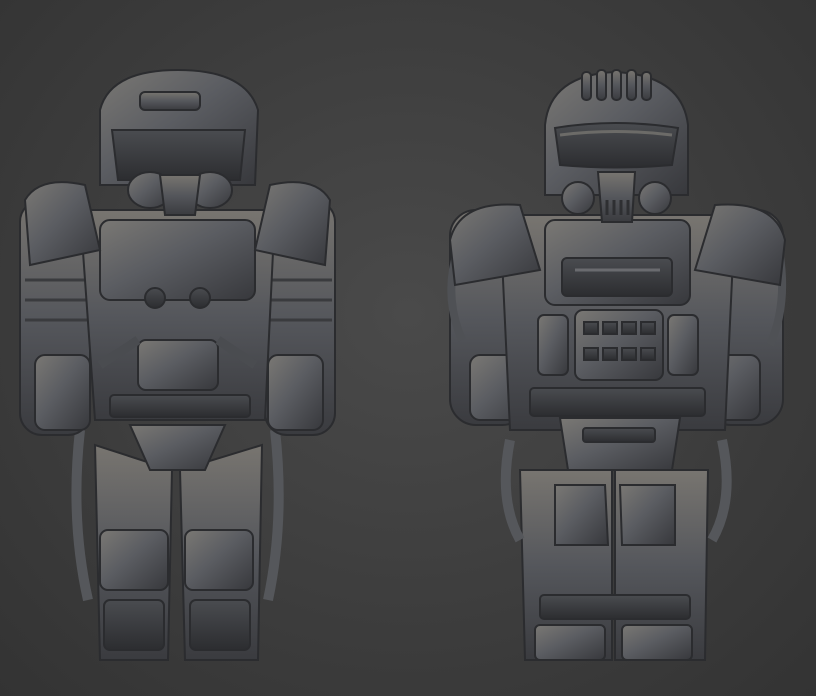  What do you see at coordinates (177, 340) in the screenshot?
I see `left-figure-torso` at bounding box center [177, 340].